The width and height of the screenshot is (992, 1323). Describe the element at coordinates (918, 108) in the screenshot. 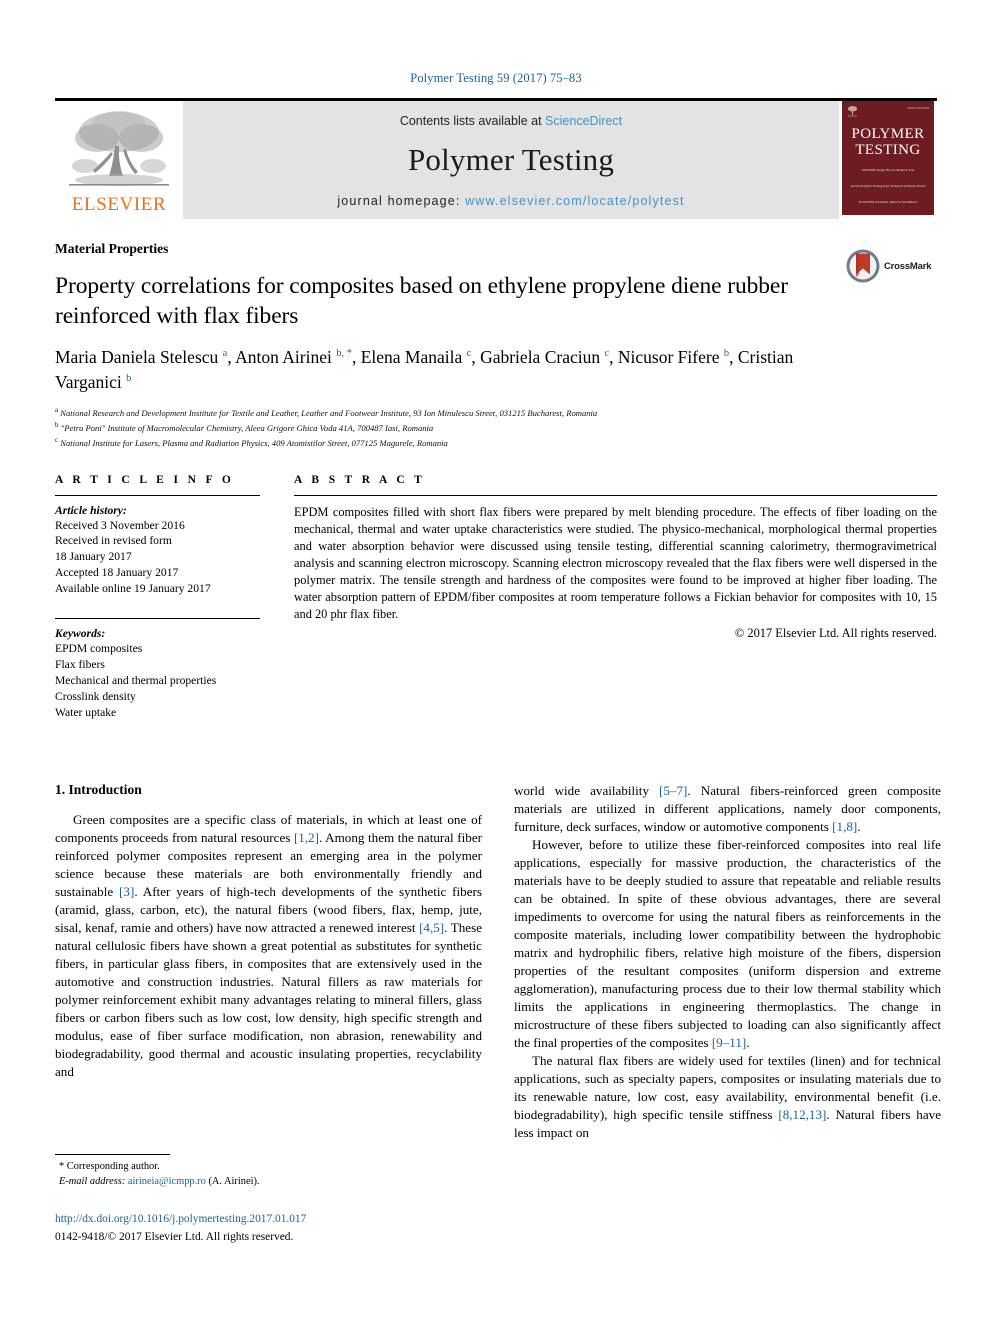

I see `cover-issn-code: ISSN 0142-9418` at that location.